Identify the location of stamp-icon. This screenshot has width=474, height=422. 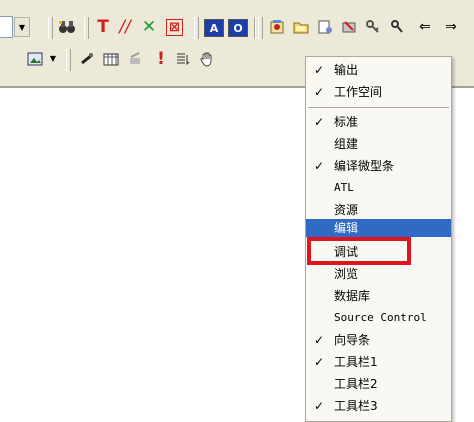
(87, 59).